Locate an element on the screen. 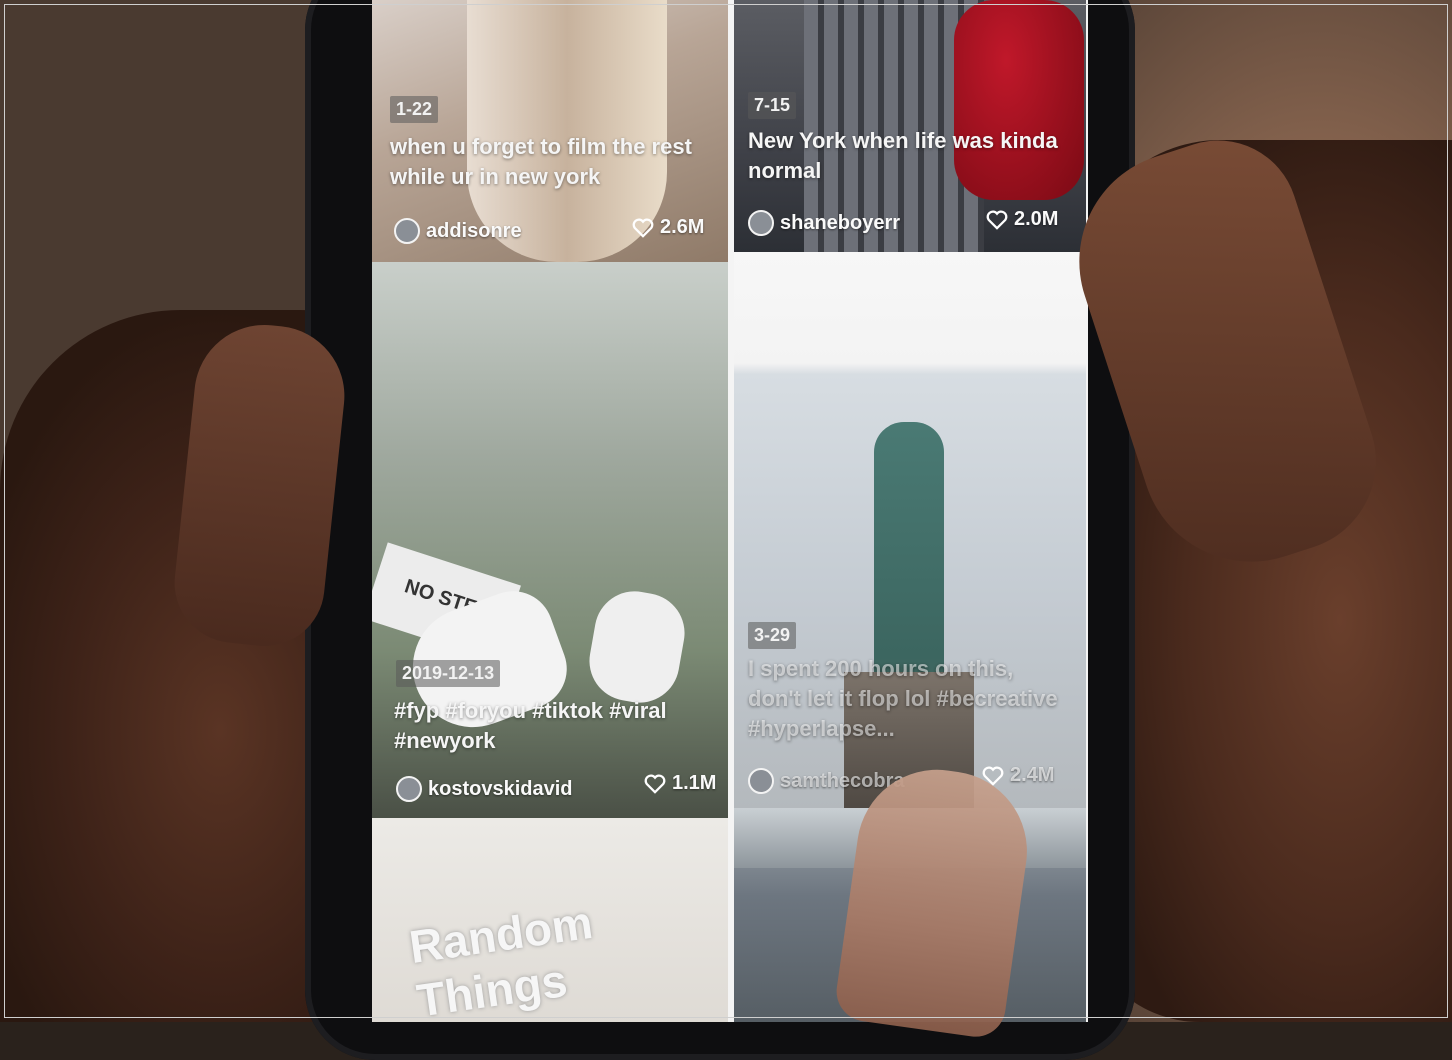  video-likes: 2.6M is located at coordinates (668, 227).